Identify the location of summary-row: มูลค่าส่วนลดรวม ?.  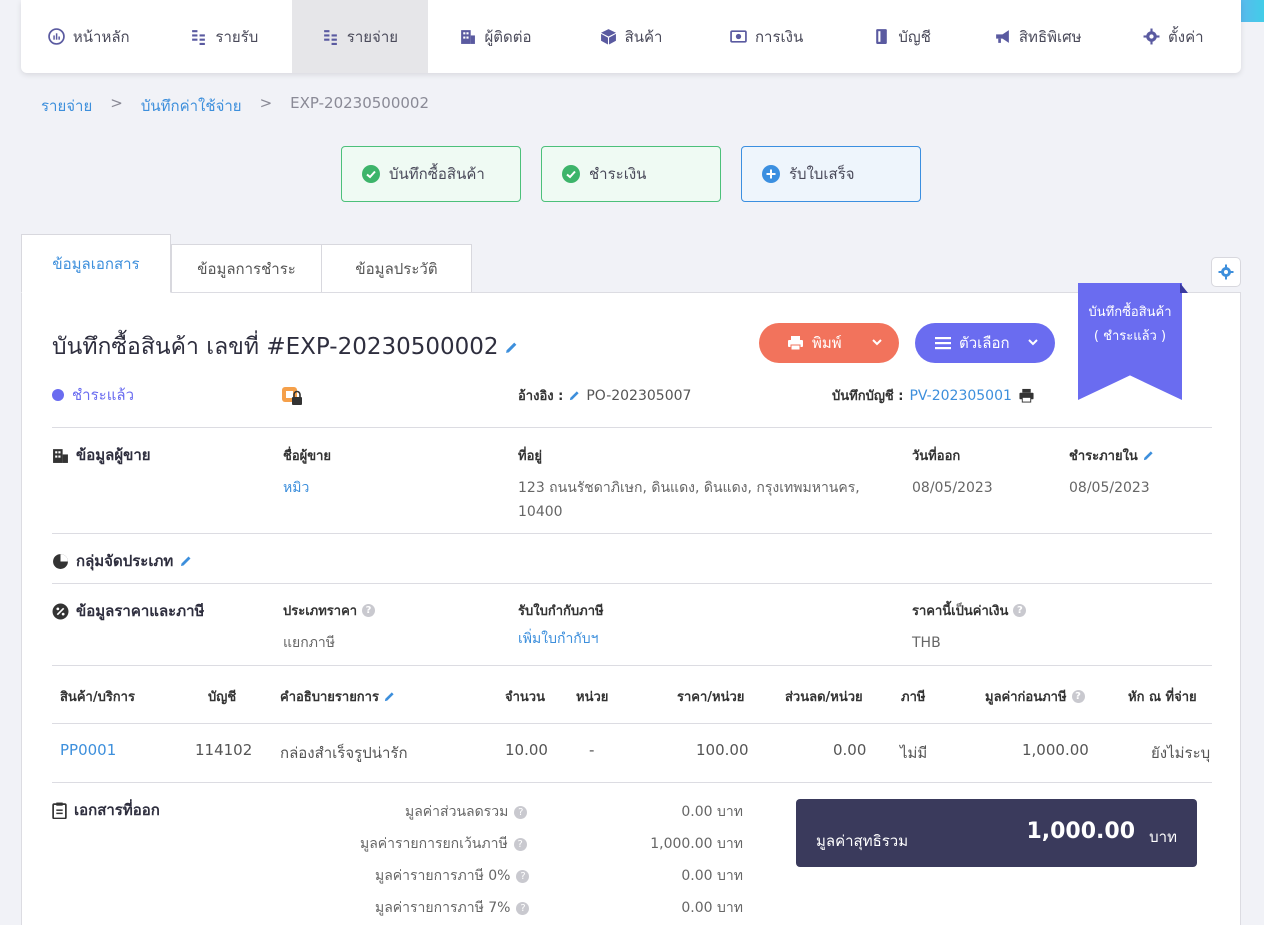
(466, 812).